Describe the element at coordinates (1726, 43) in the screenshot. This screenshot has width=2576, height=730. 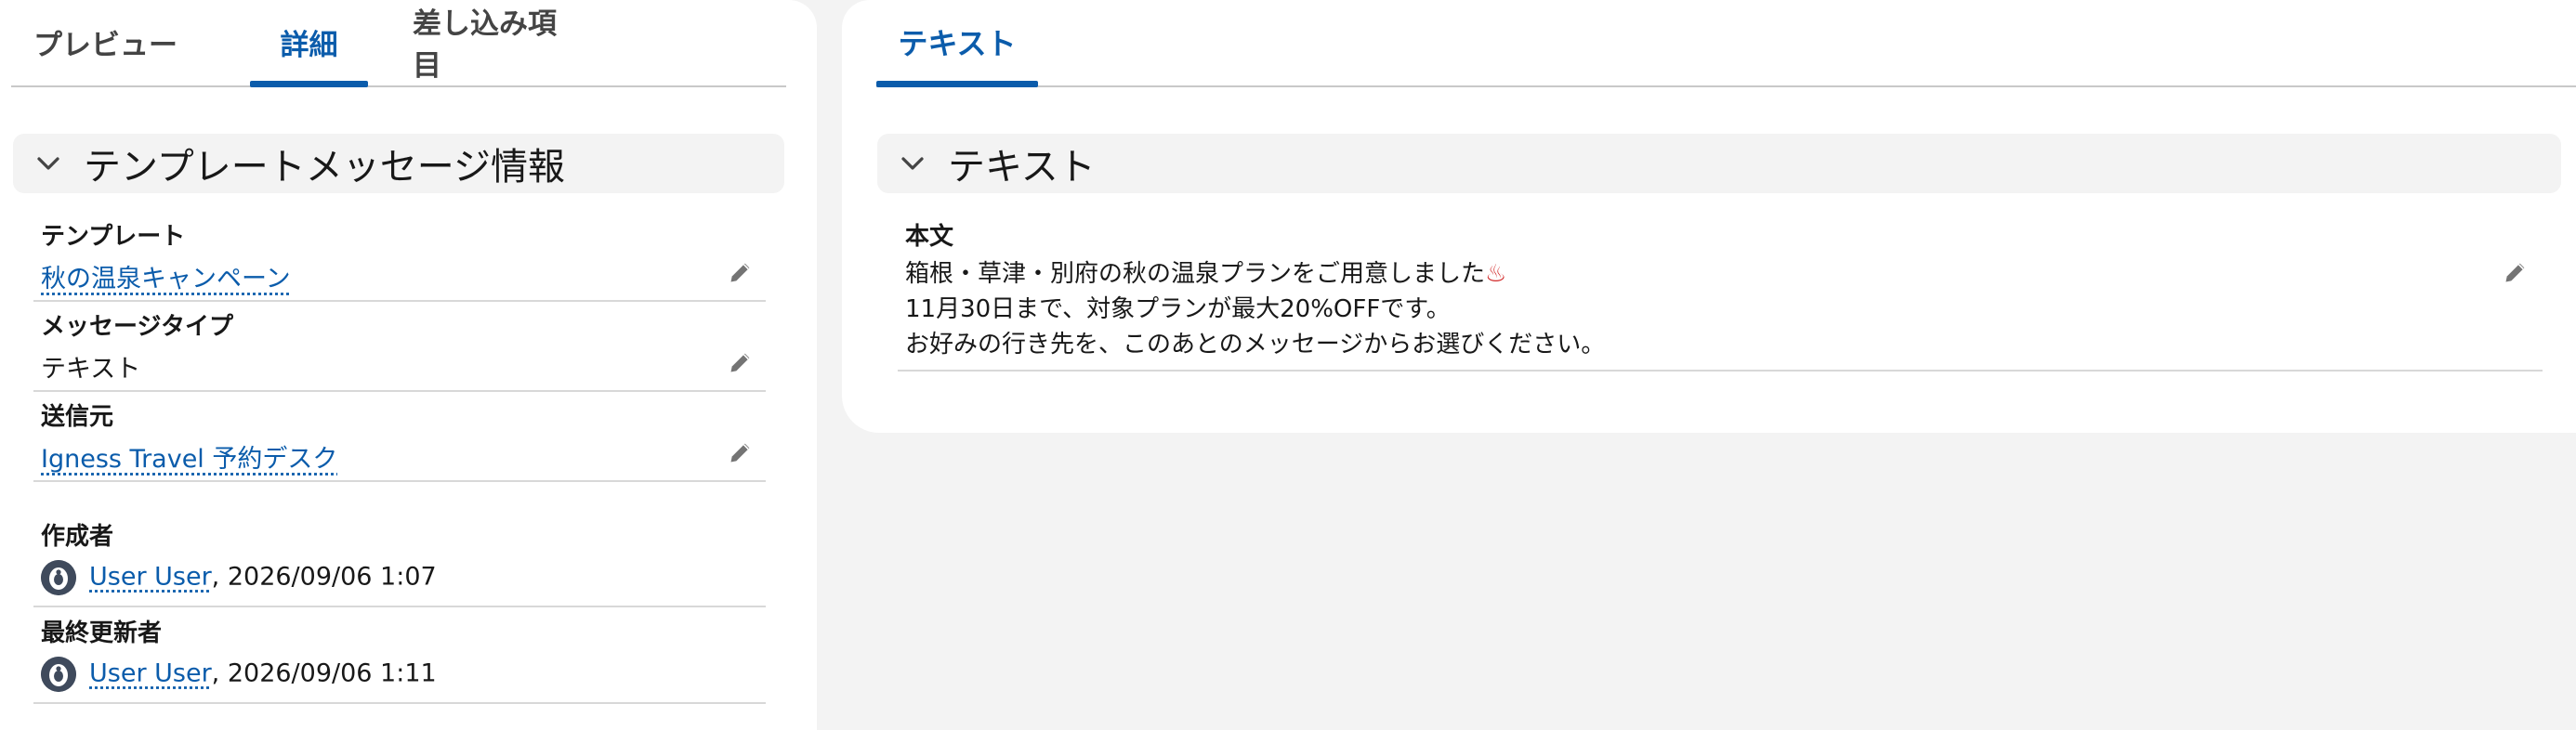
I see `right-tab-bar: テキスト` at that location.